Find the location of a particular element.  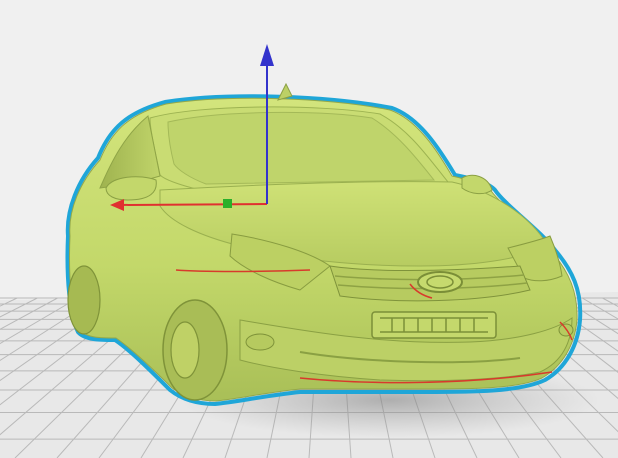

brand-badge-icon is located at coordinates (440, 282).